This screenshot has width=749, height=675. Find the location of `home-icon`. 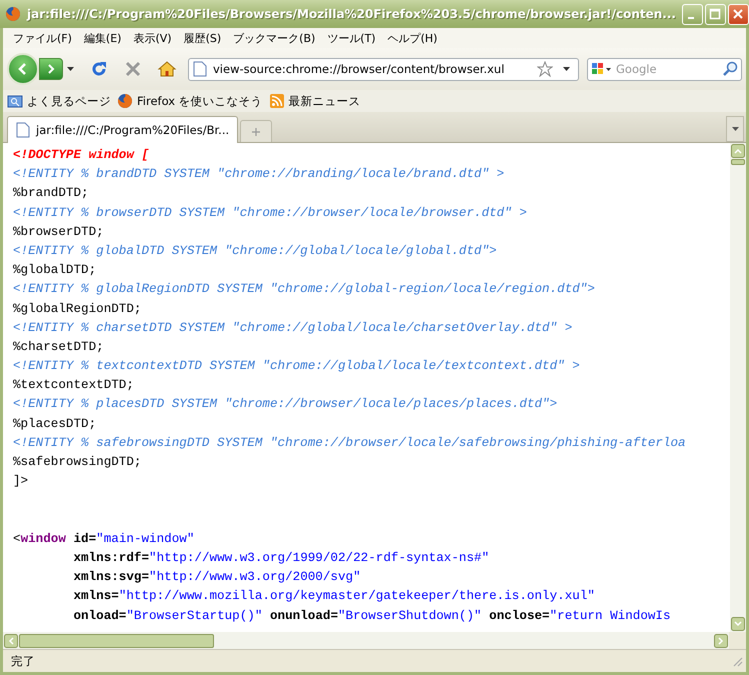

home-icon is located at coordinates (167, 69).